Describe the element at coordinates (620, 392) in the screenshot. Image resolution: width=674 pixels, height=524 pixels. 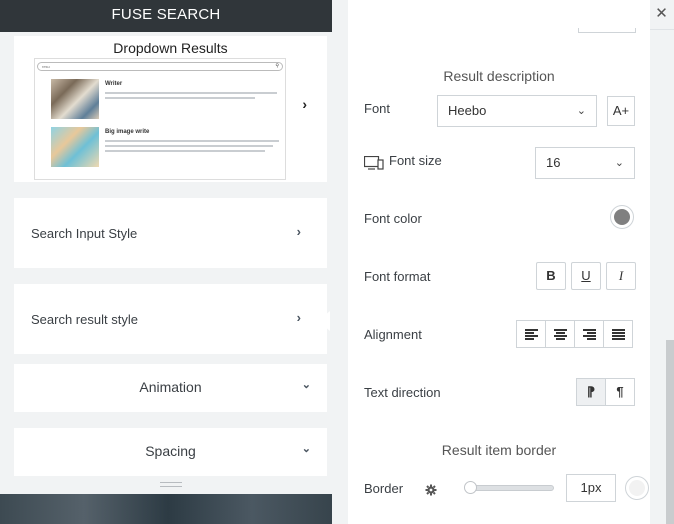
I see `rtl-button: ¶` at that location.